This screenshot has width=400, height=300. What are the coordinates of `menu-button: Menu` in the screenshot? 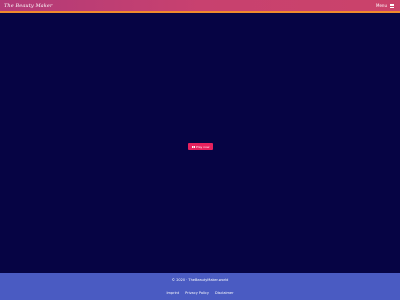 It's located at (385, 5).